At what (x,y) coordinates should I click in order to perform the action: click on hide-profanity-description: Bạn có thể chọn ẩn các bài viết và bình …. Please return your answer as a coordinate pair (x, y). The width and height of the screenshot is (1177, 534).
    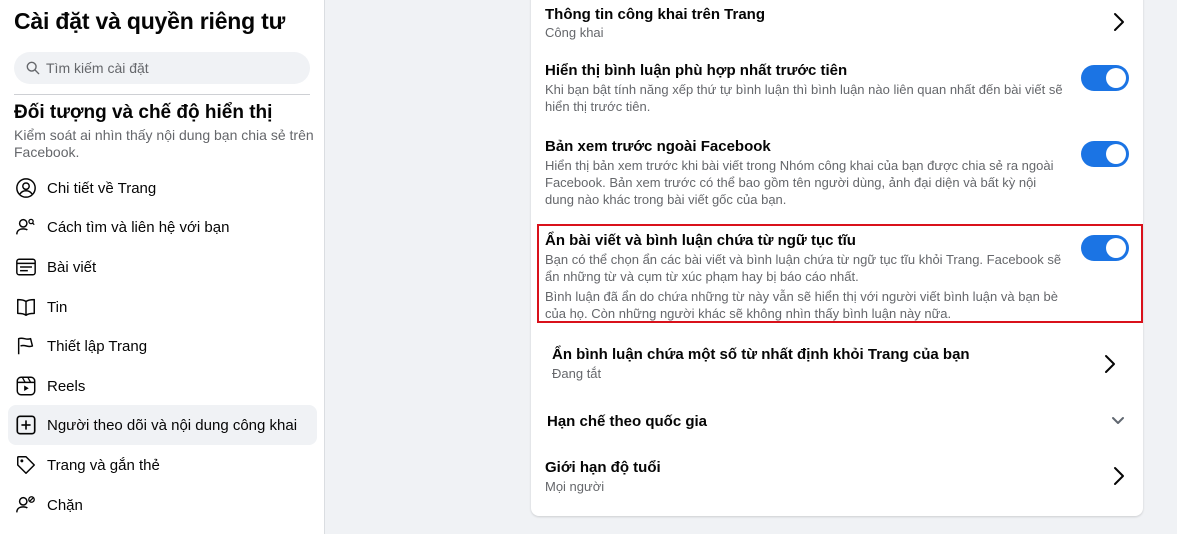
    Looking at the image, I should click on (803, 268).